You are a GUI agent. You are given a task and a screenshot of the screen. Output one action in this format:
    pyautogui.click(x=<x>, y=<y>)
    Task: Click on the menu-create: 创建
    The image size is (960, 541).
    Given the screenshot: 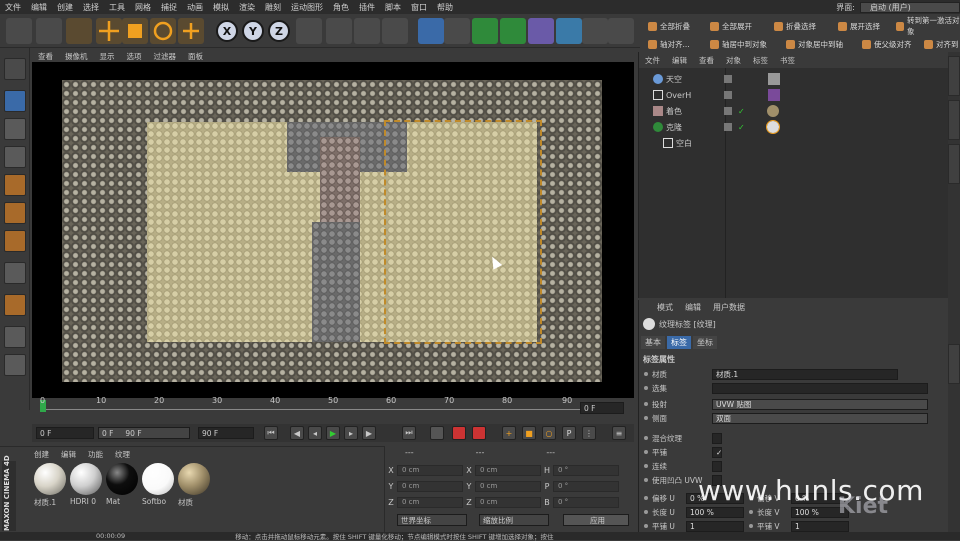 What is the action you would take?
    pyautogui.click(x=65, y=7)
    